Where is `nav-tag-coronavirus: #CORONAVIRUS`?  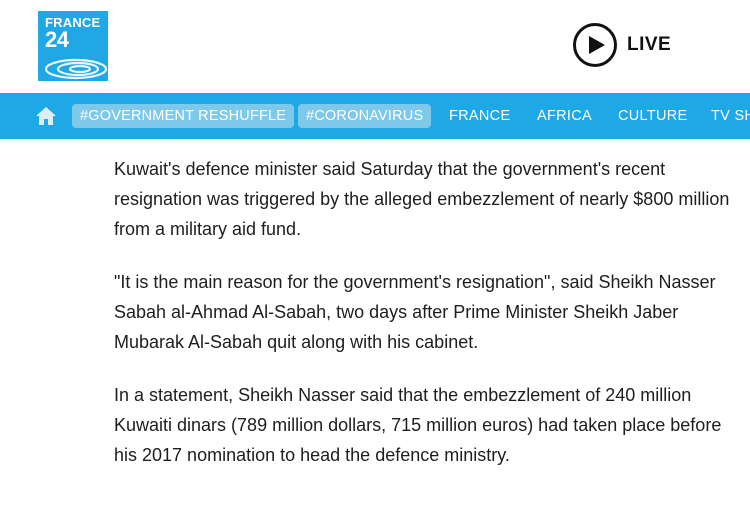 nav-tag-coronavirus: #CORONAVIRUS is located at coordinates (365, 116).